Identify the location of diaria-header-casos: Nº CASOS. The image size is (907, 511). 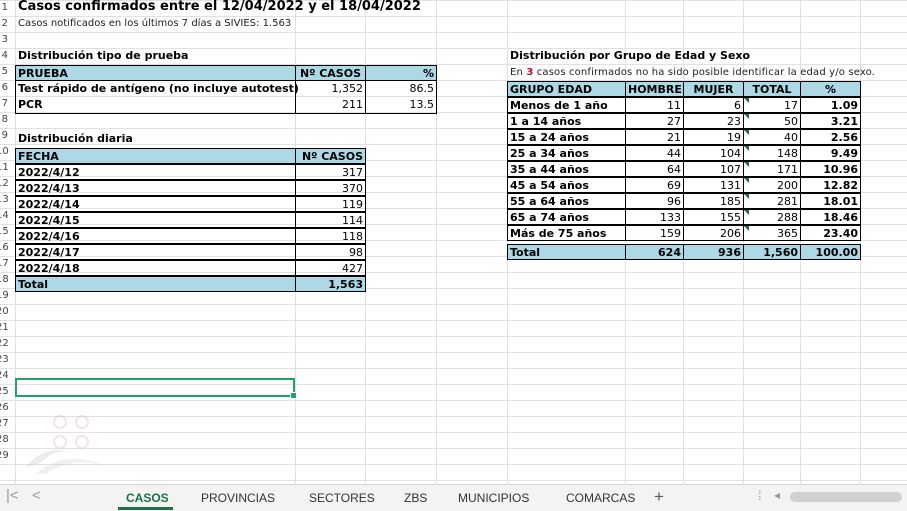
(330, 156).